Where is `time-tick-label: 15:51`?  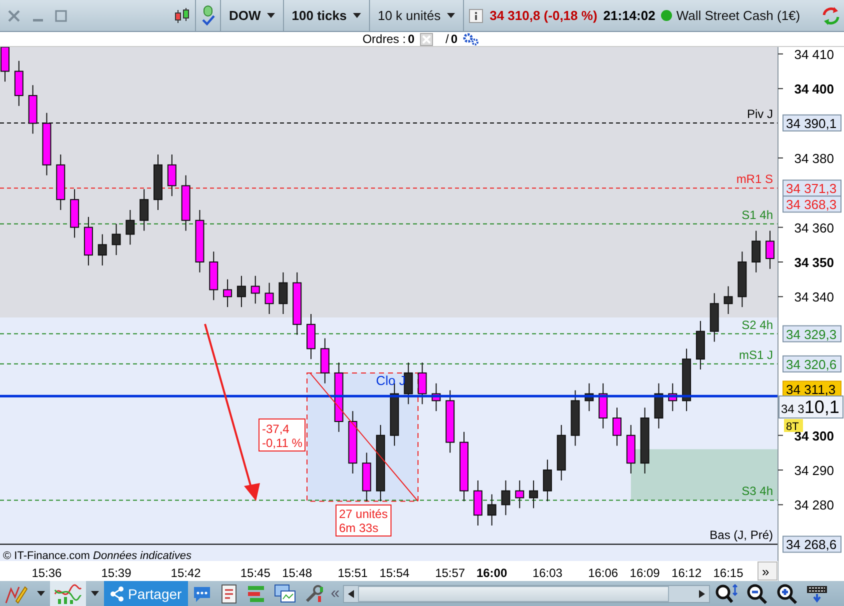 time-tick-label: 15:51 is located at coordinates (353, 573).